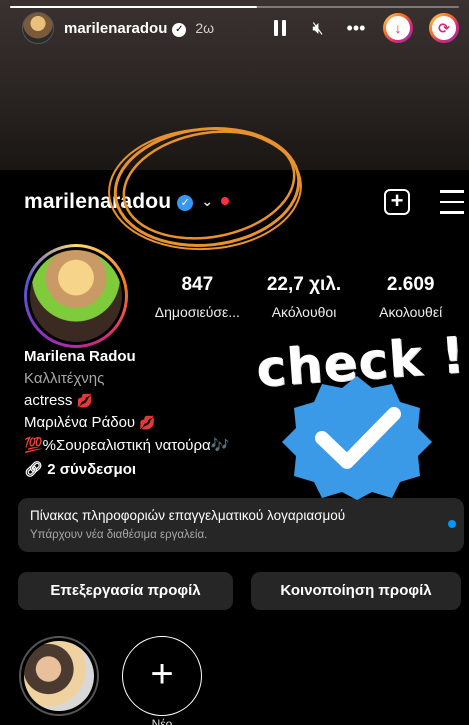 This screenshot has height=725, width=469. Describe the element at coordinates (162, 721) in the screenshot. I see `new-highlight-label: Νέο` at that location.